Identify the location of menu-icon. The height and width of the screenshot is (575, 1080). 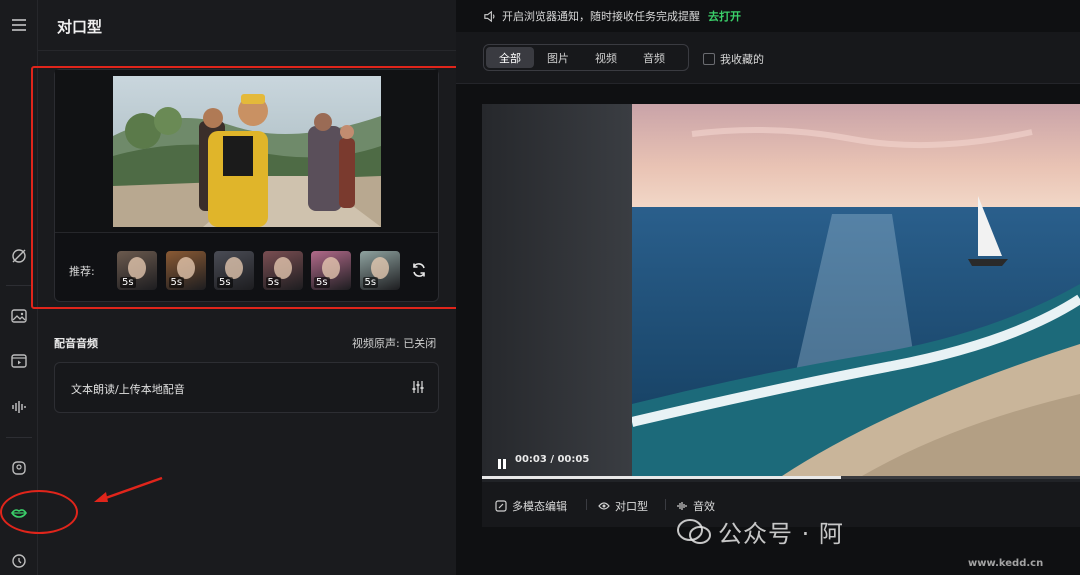
(19, 25).